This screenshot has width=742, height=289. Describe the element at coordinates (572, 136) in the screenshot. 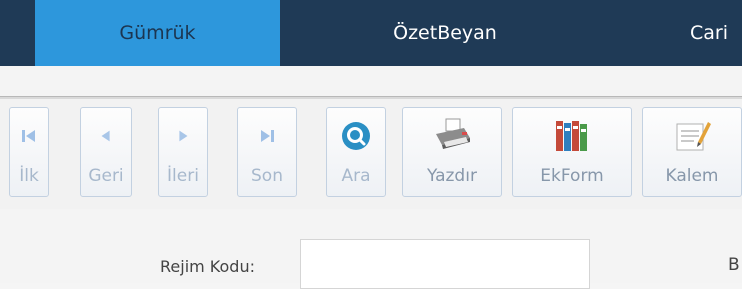

I see `binders-icon` at that location.